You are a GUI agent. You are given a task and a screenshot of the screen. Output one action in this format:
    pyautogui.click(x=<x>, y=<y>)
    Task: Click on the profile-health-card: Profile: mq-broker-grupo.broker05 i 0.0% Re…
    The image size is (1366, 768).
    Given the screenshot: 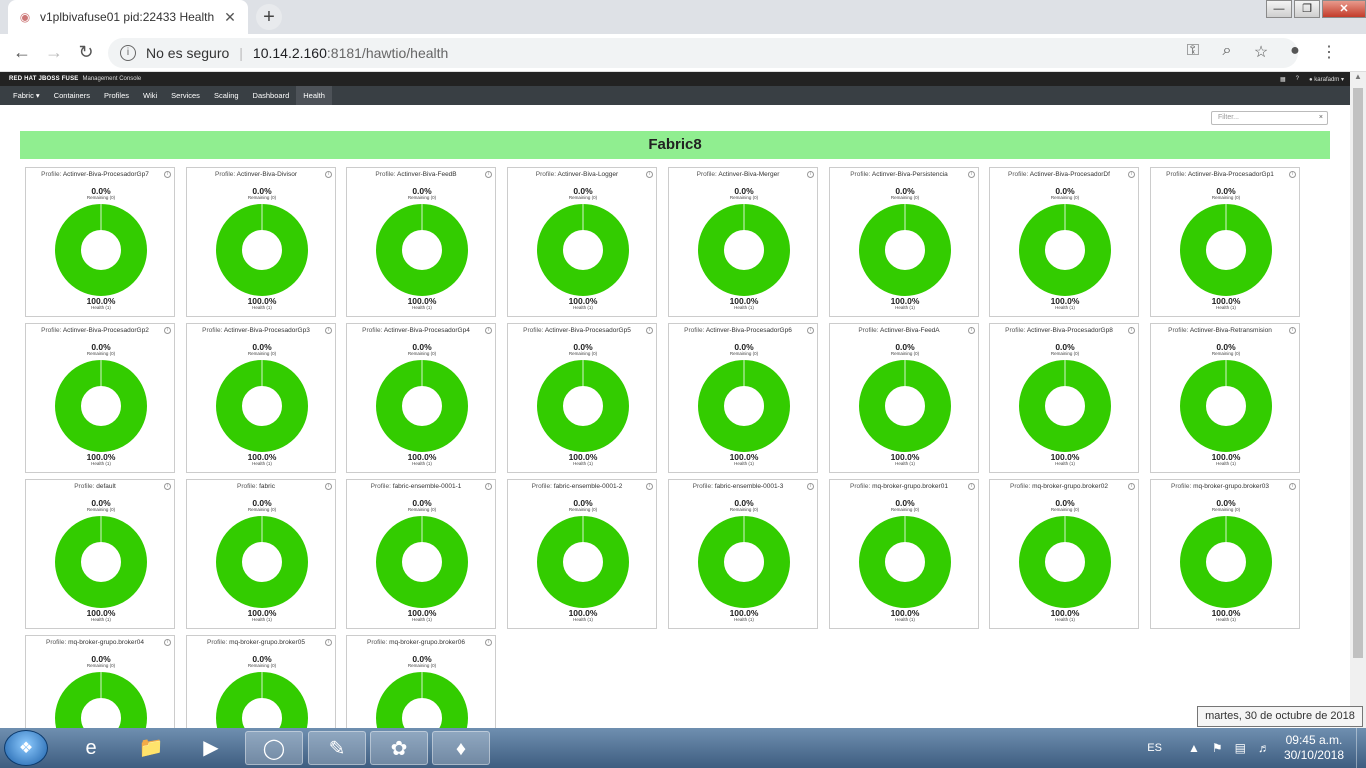 What is the action you would take?
    pyautogui.click(x=261, y=681)
    